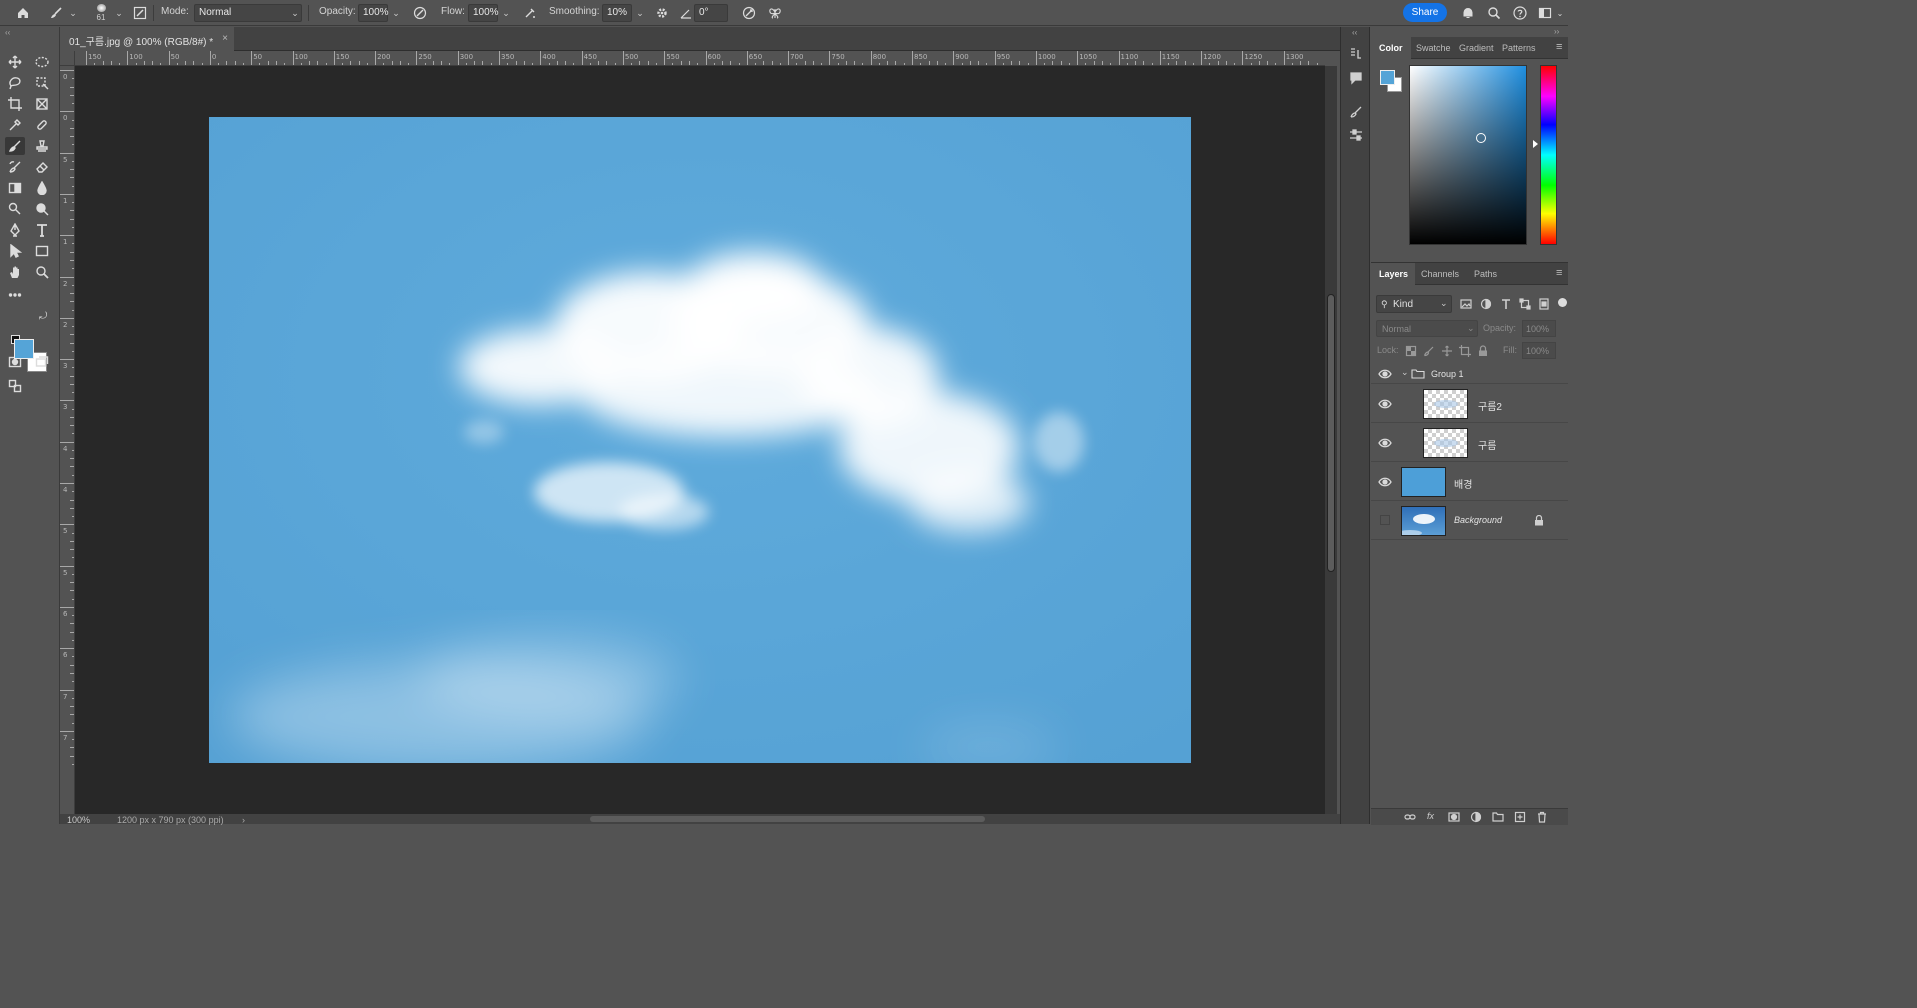 This screenshot has height=1008, width=1917. I want to click on foreground-color-swatch, so click(24, 349).